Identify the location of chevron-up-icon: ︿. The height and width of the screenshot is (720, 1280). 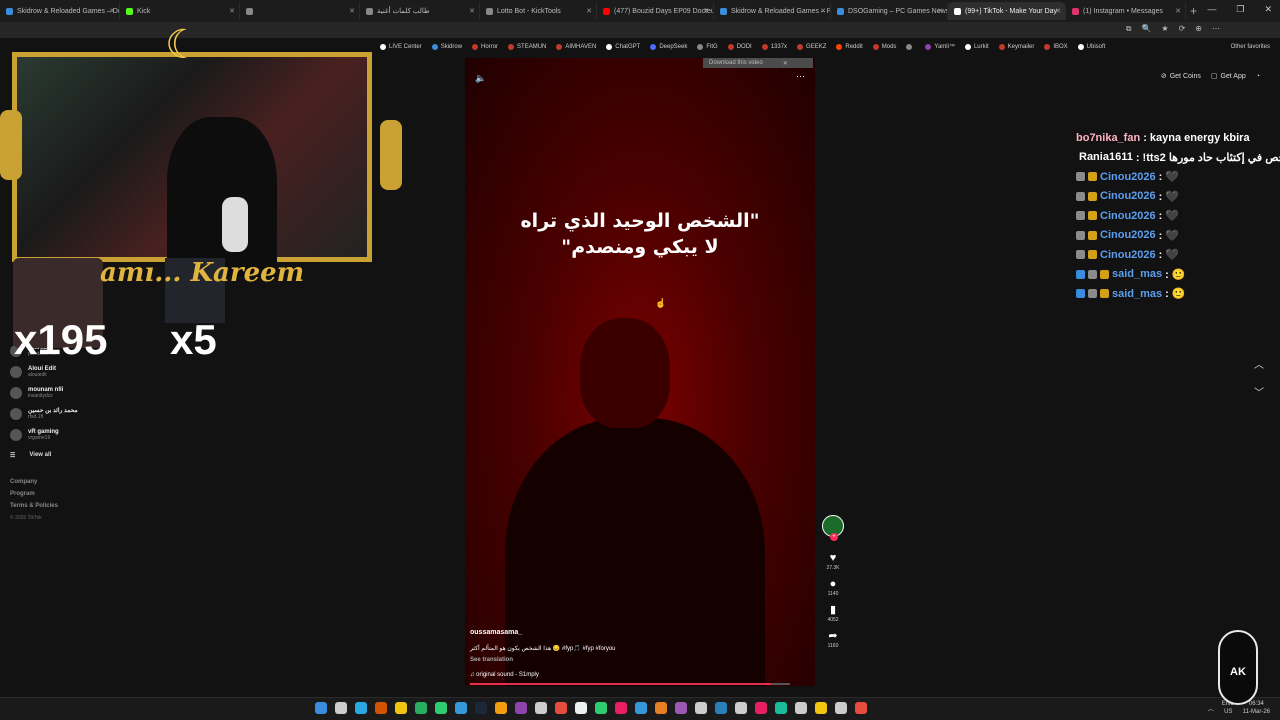
(1211, 708).